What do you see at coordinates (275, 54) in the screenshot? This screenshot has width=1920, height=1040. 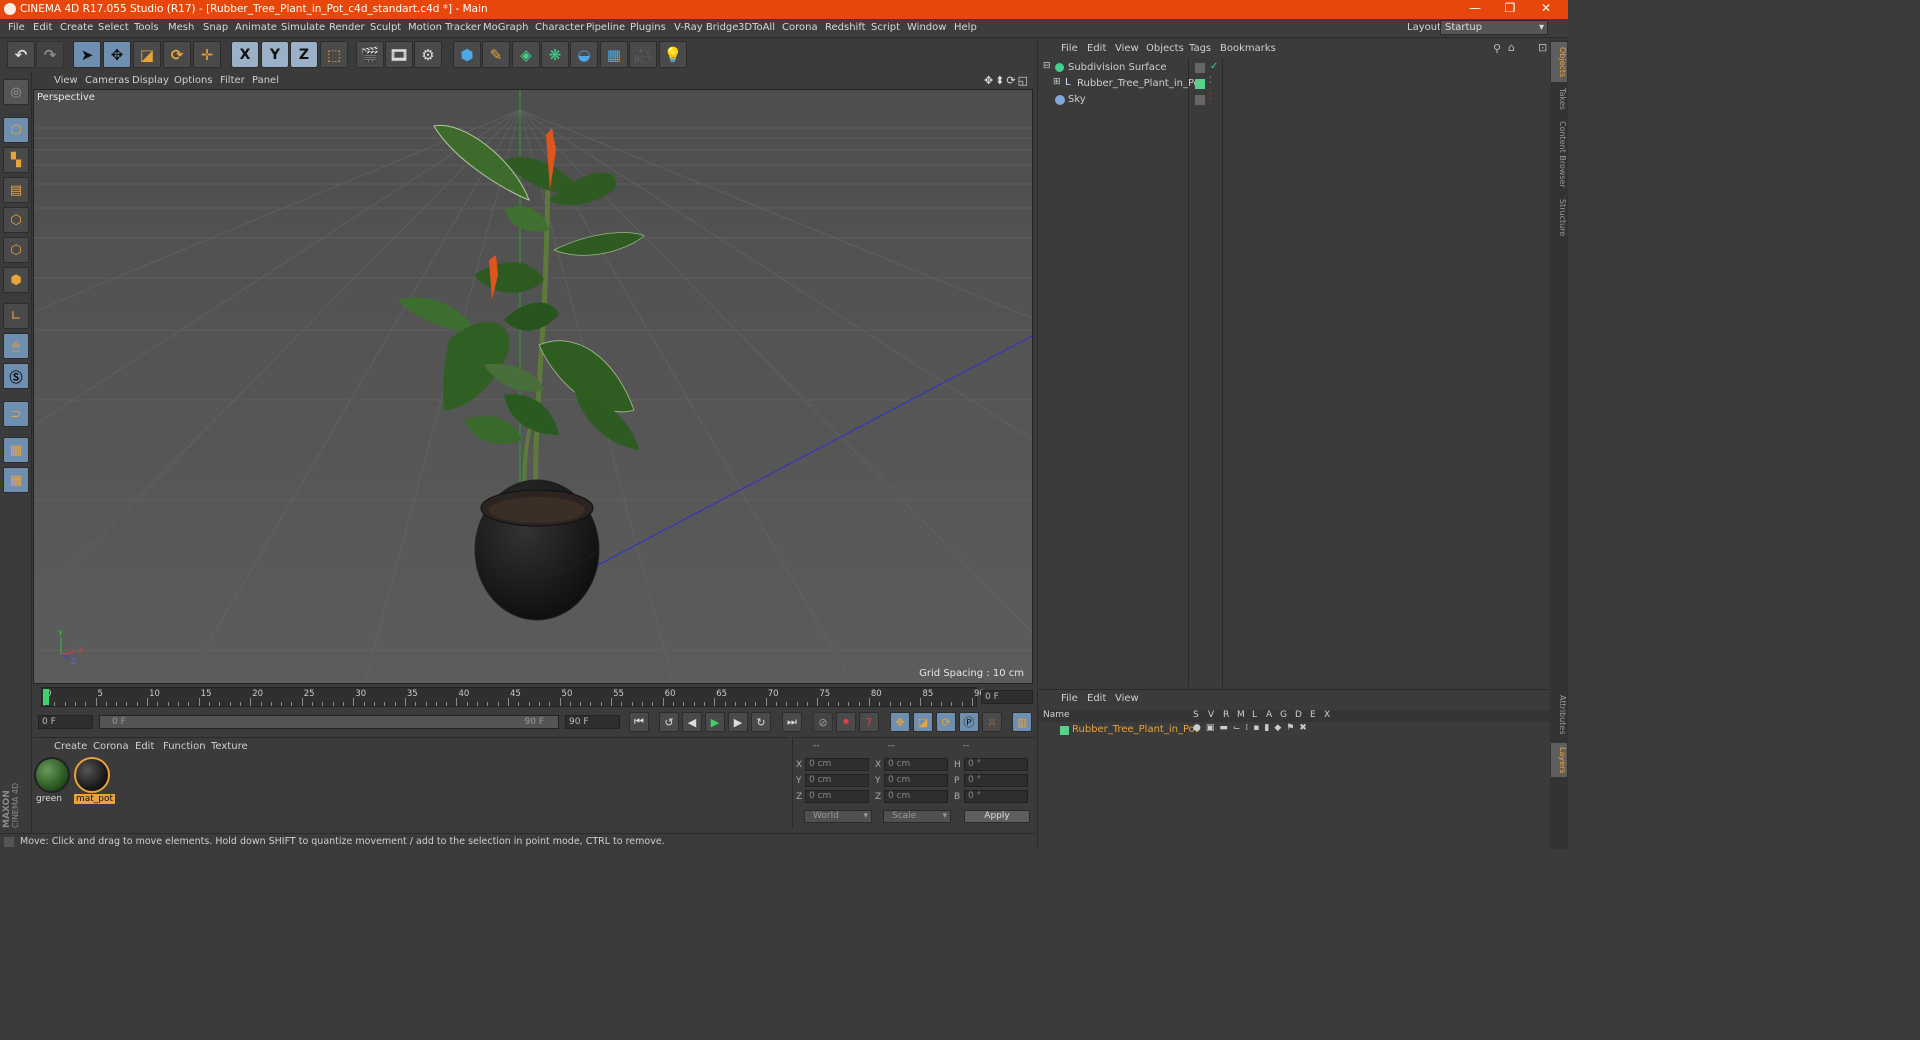 I see `y-axis-button: Y` at bounding box center [275, 54].